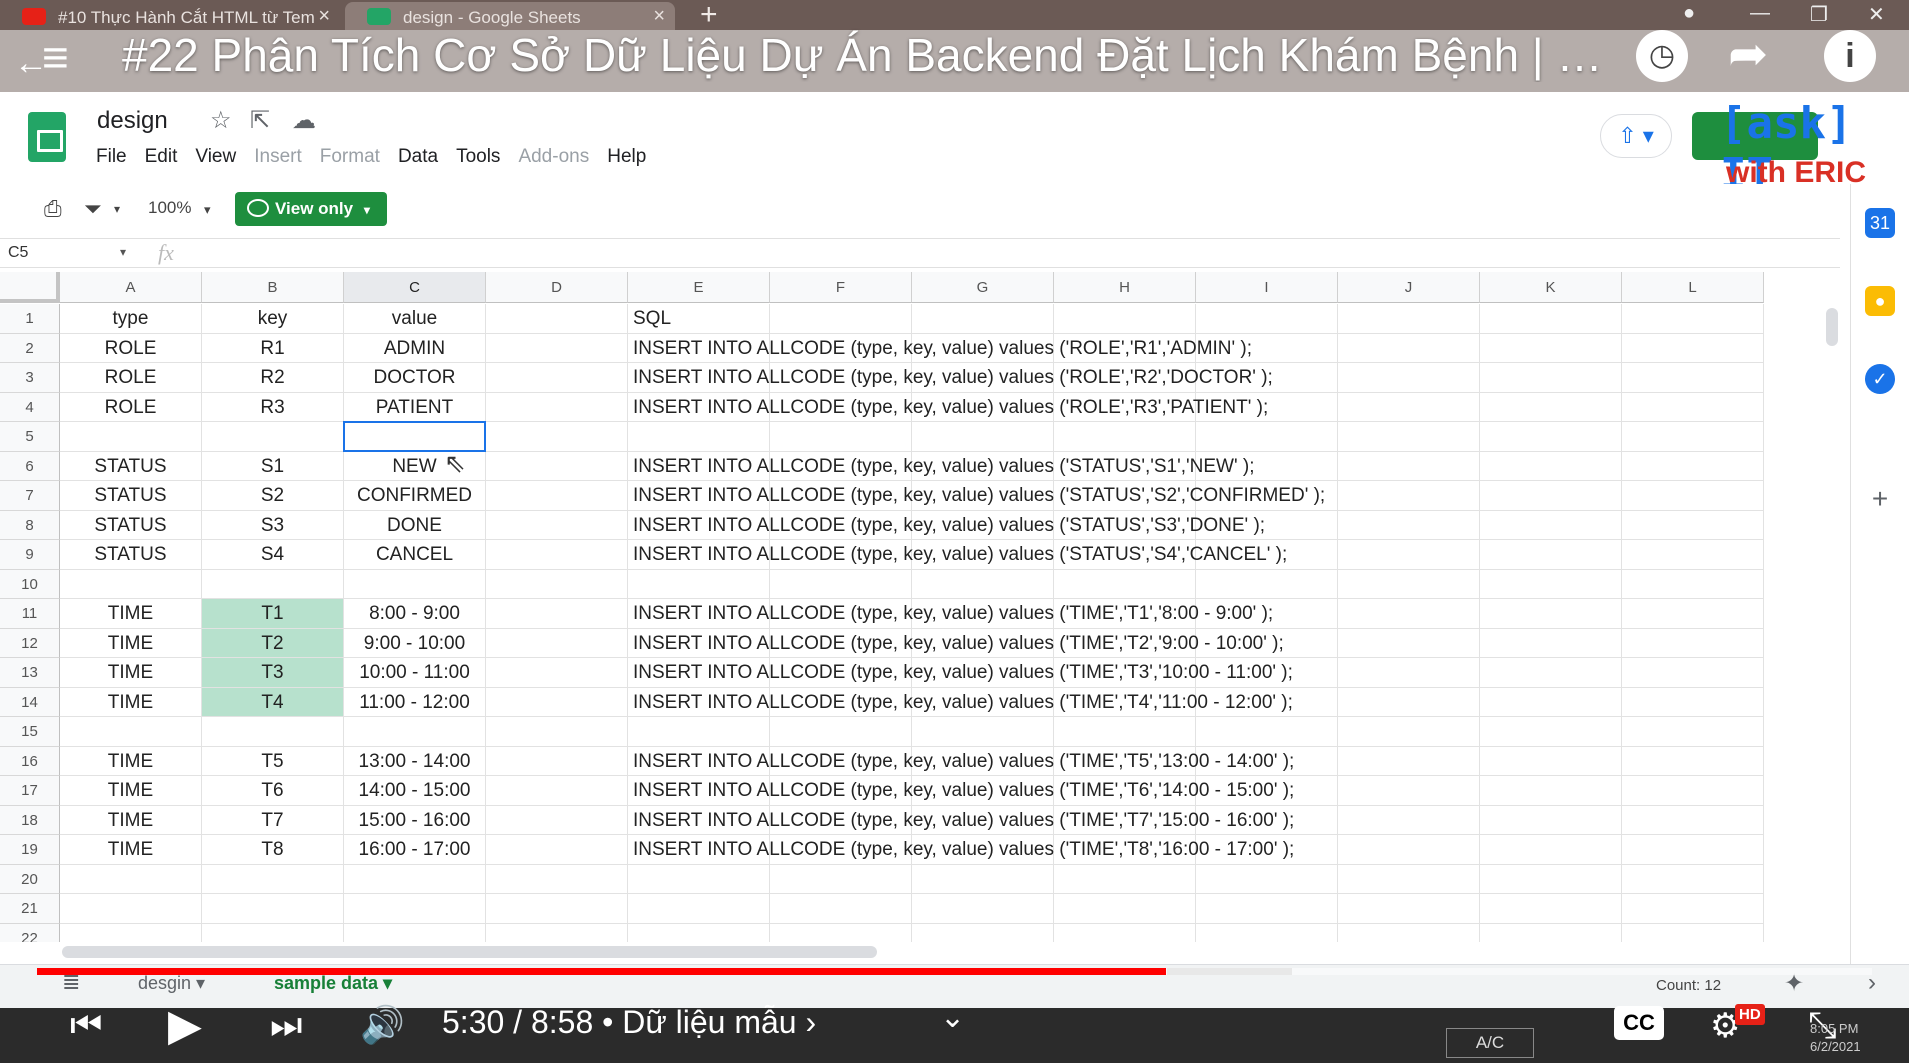 This screenshot has height=1063, width=1909. Describe the element at coordinates (1551, 555) in the screenshot. I see `cell-k9` at that location.